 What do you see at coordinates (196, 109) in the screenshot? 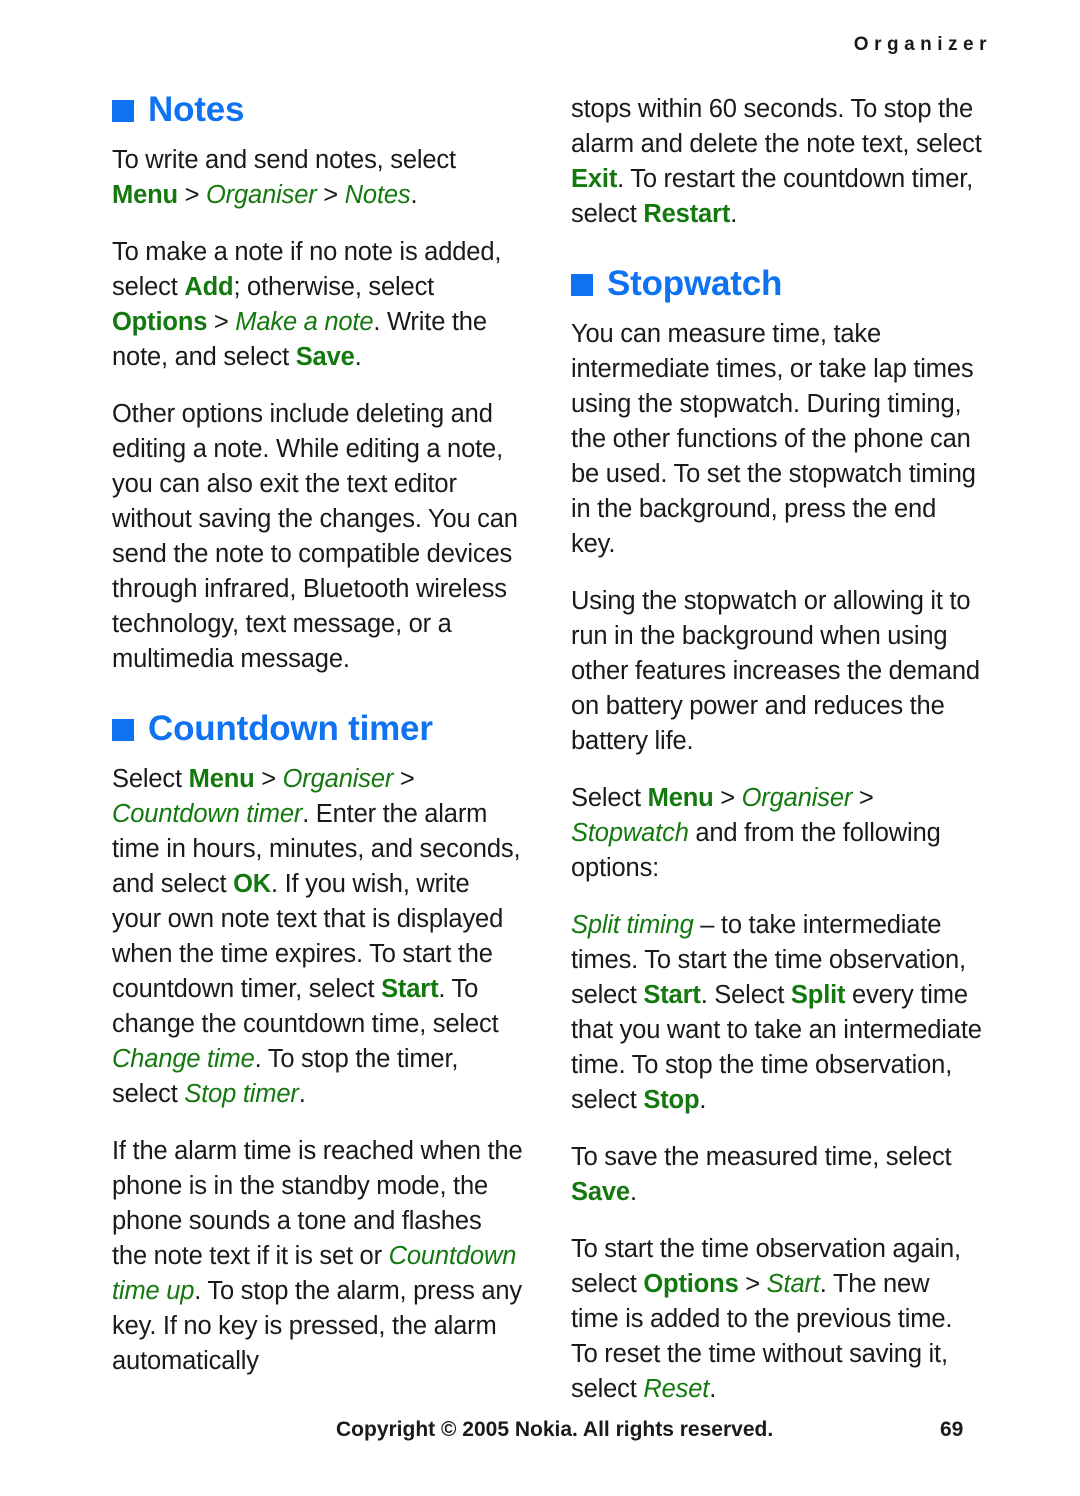
I see `heading-notes-label: Notes` at bounding box center [196, 109].